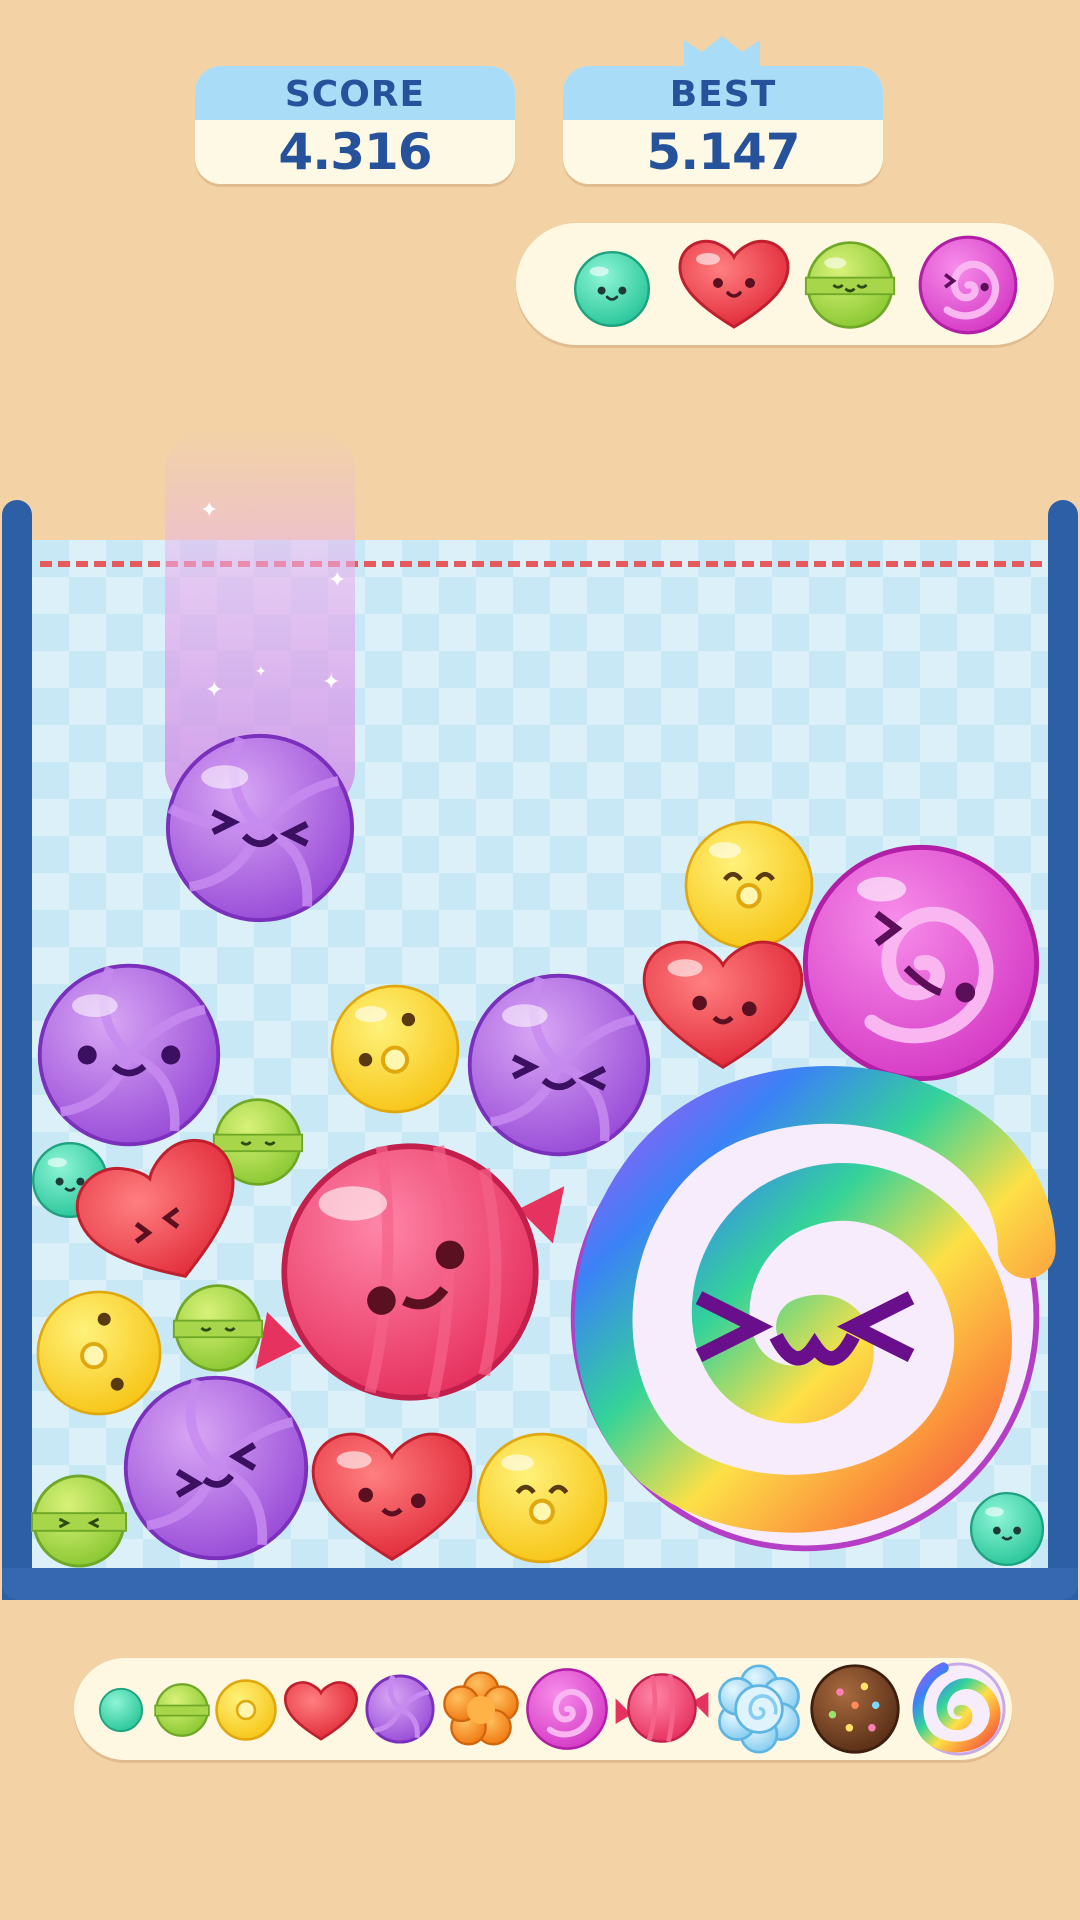 Image resolution: width=1080 pixels, height=1920 pixels. Describe the element at coordinates (1063, 1050) in the screenshot. I see `container-right-wall` at that location.